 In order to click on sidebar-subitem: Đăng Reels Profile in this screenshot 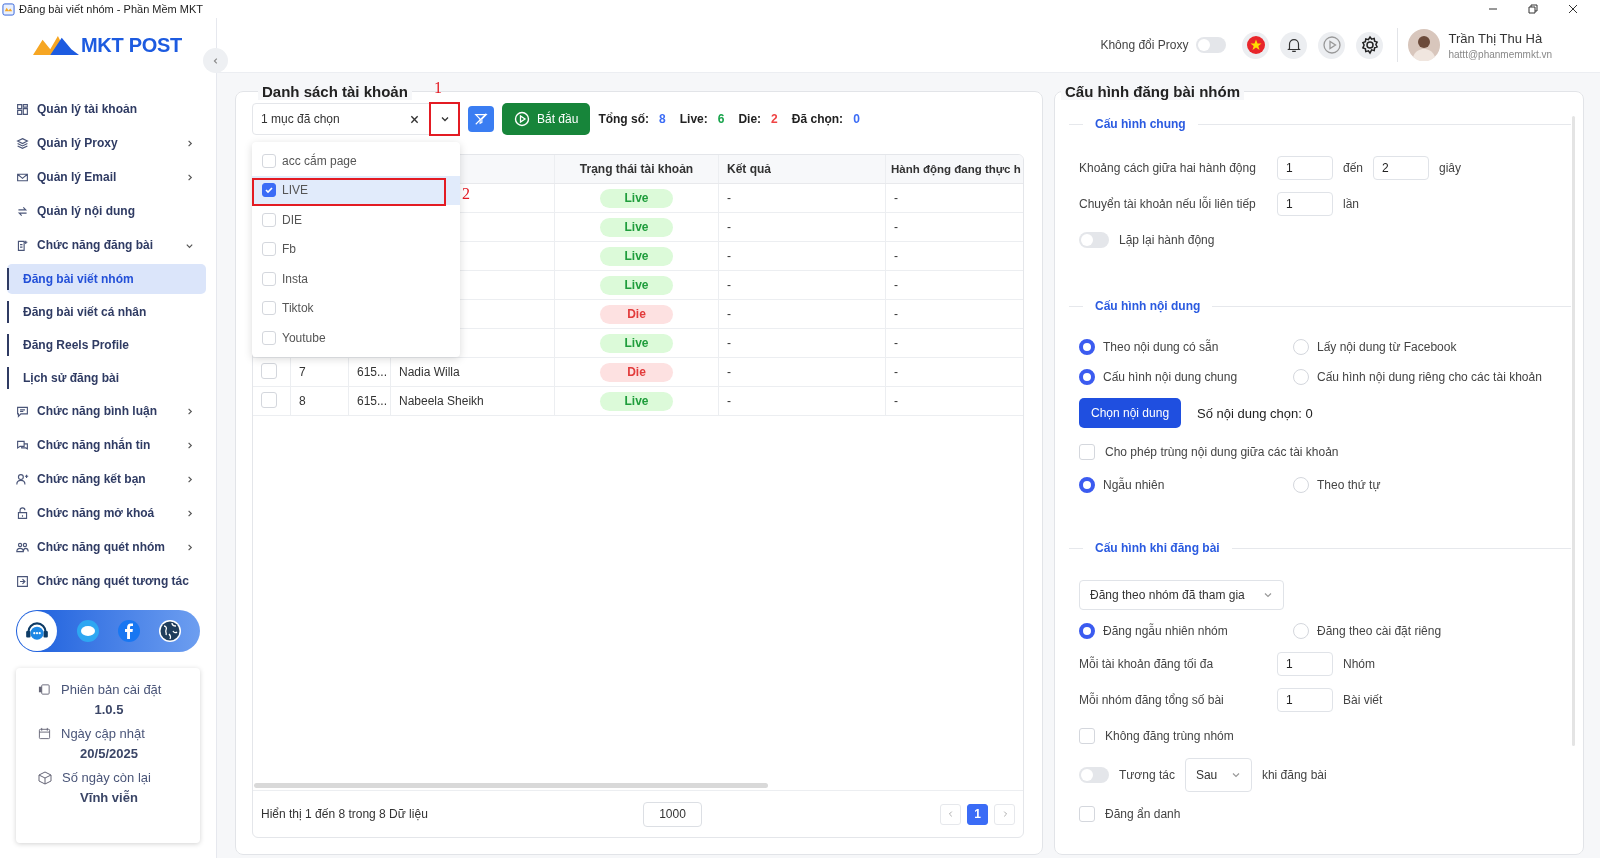, I will do `click(106, 344)`.